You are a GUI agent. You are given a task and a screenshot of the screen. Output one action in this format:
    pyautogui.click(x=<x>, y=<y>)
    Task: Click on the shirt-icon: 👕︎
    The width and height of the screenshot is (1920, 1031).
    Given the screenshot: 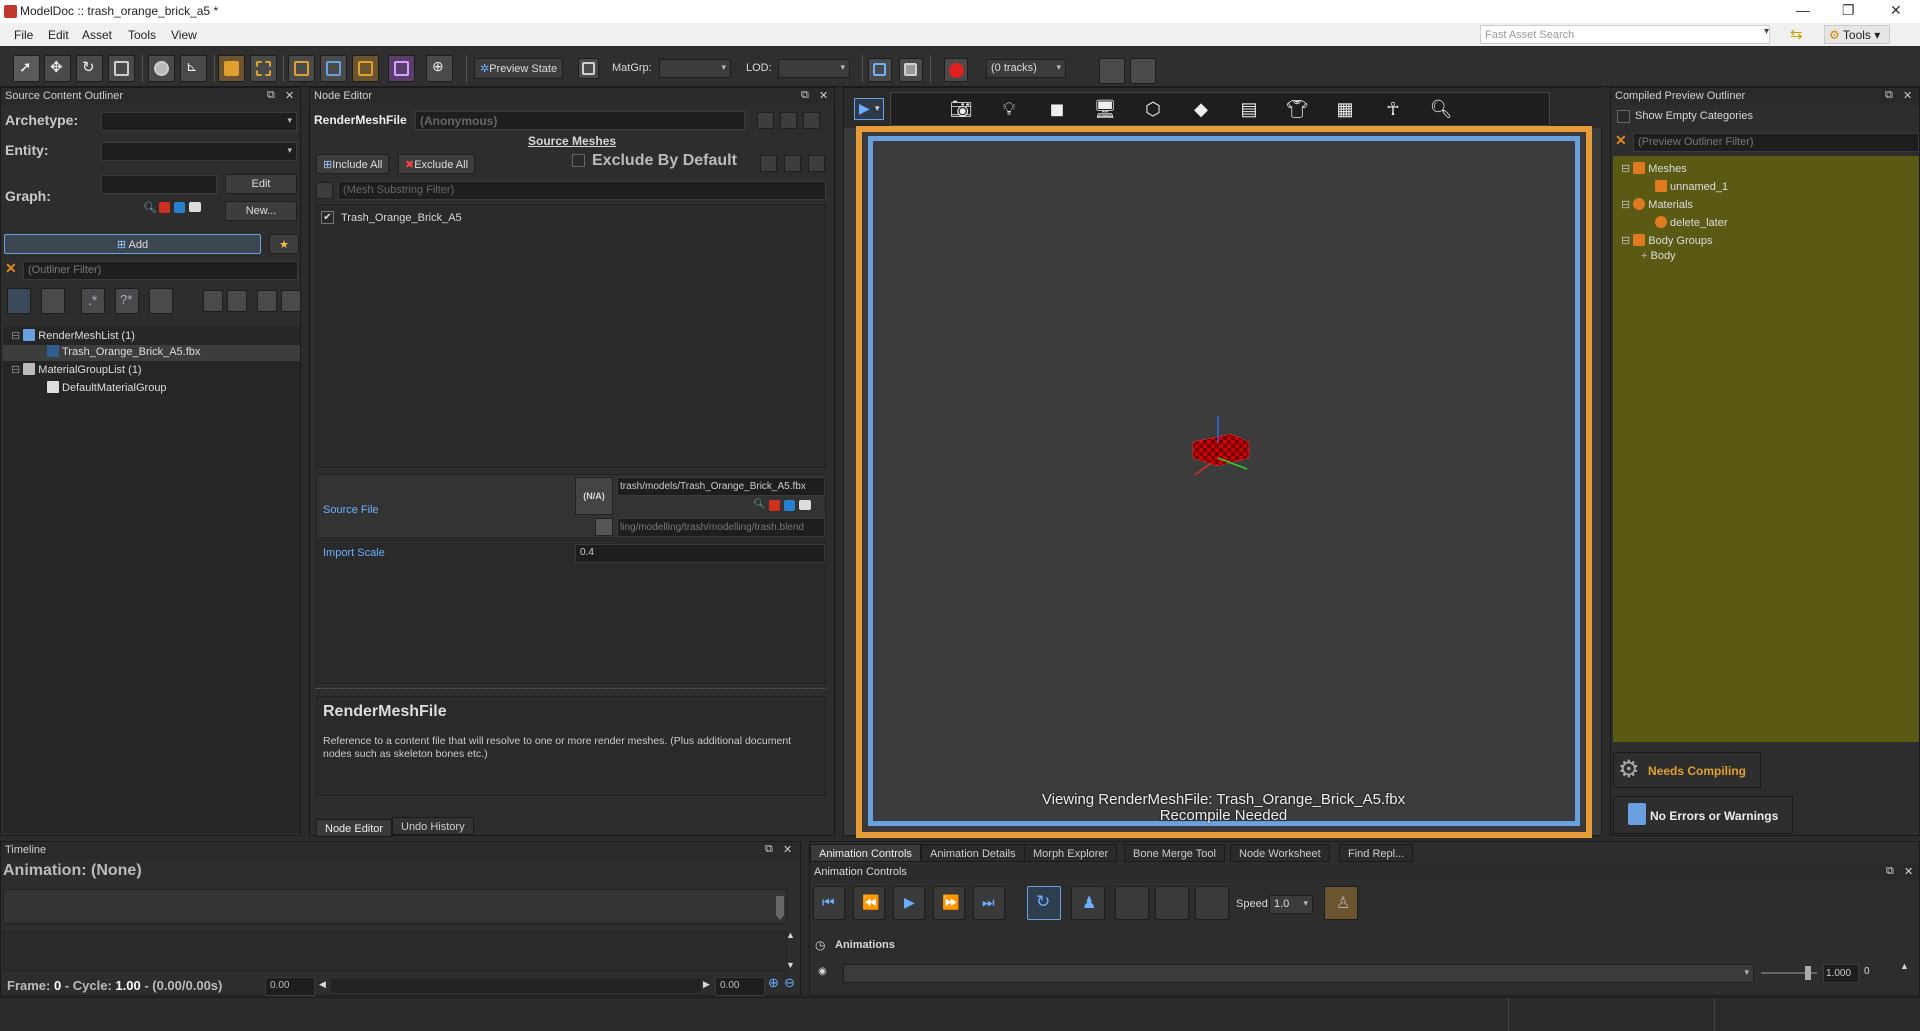 What is the action you would take?
    pyautogui.click(x=1297, y=109)
    